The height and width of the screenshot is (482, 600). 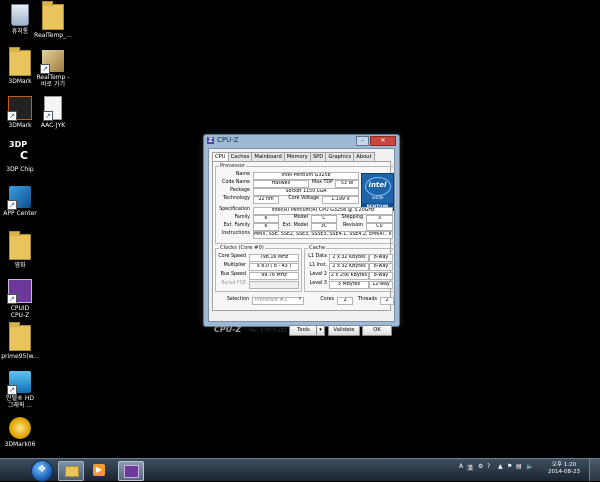 What do you see at coordinates (20, 213) in the screenshot?
I see `desktop-icon-label: APP Center` at bounding box center [20, 213].